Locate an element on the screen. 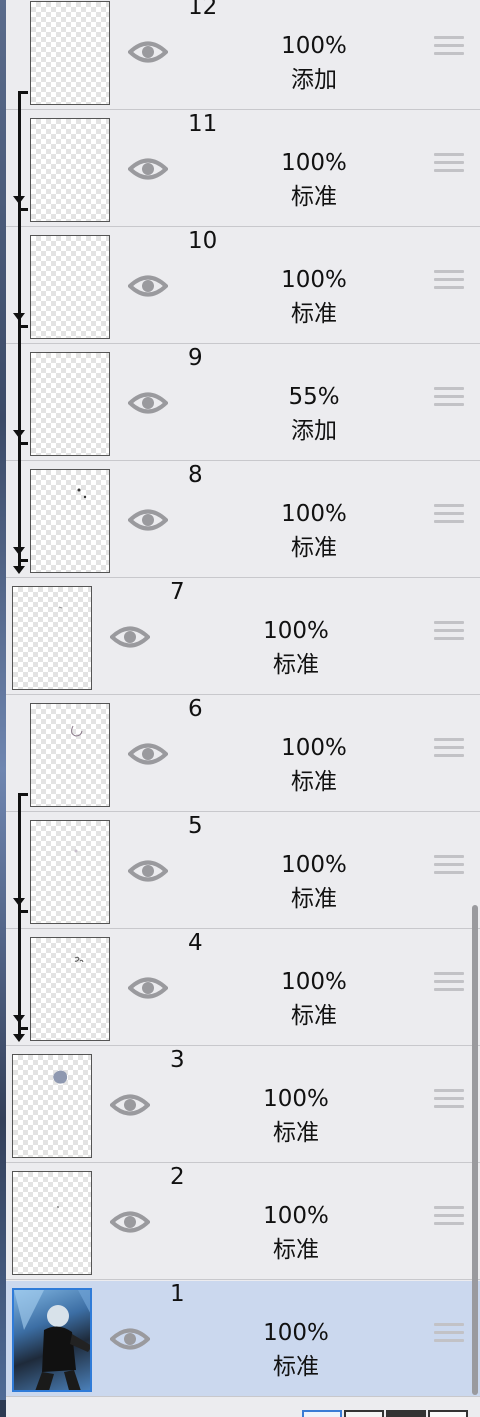 This screenshot has height=1417, width=480. layer-row-11: 11 100% 标准 is located at coordinates (243, 169).